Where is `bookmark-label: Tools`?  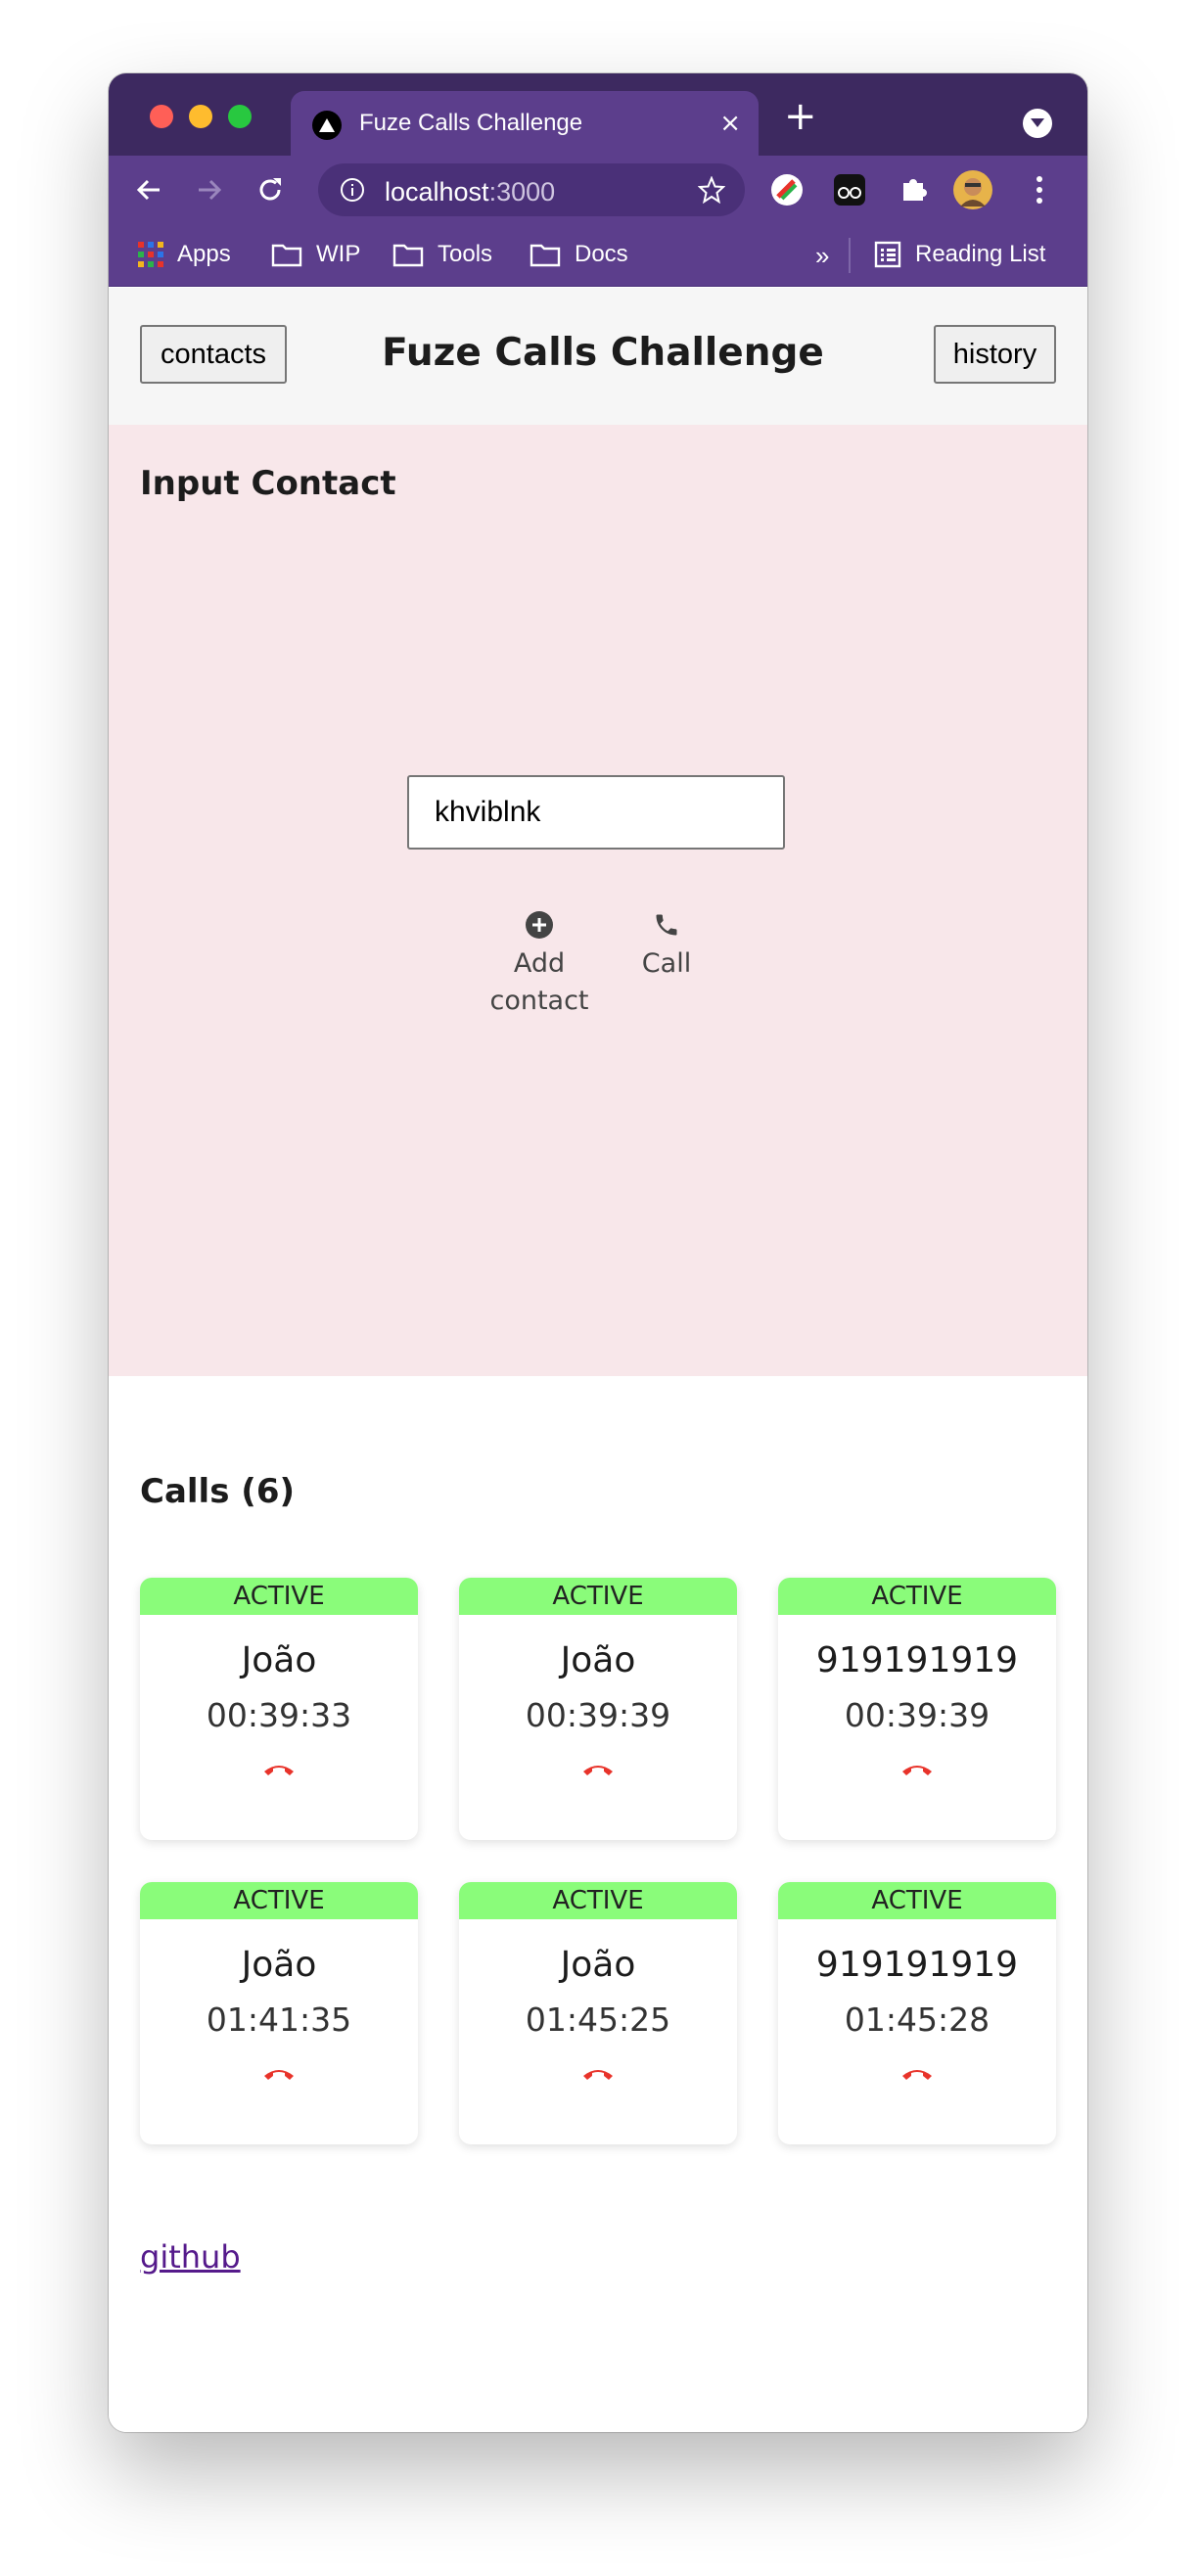 bookmark-label: Tools is located at coordinates (465, 254).